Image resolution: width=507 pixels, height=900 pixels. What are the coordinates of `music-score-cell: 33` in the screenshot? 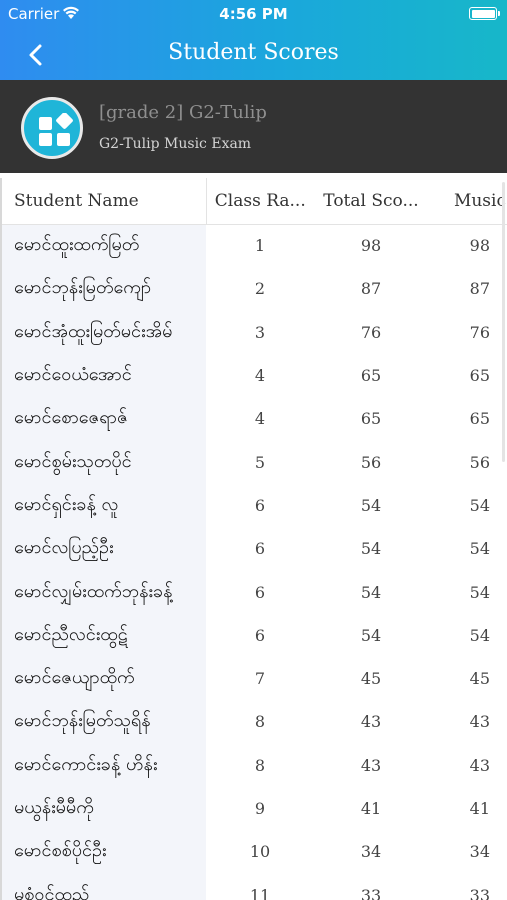 It's located at (479, 892).